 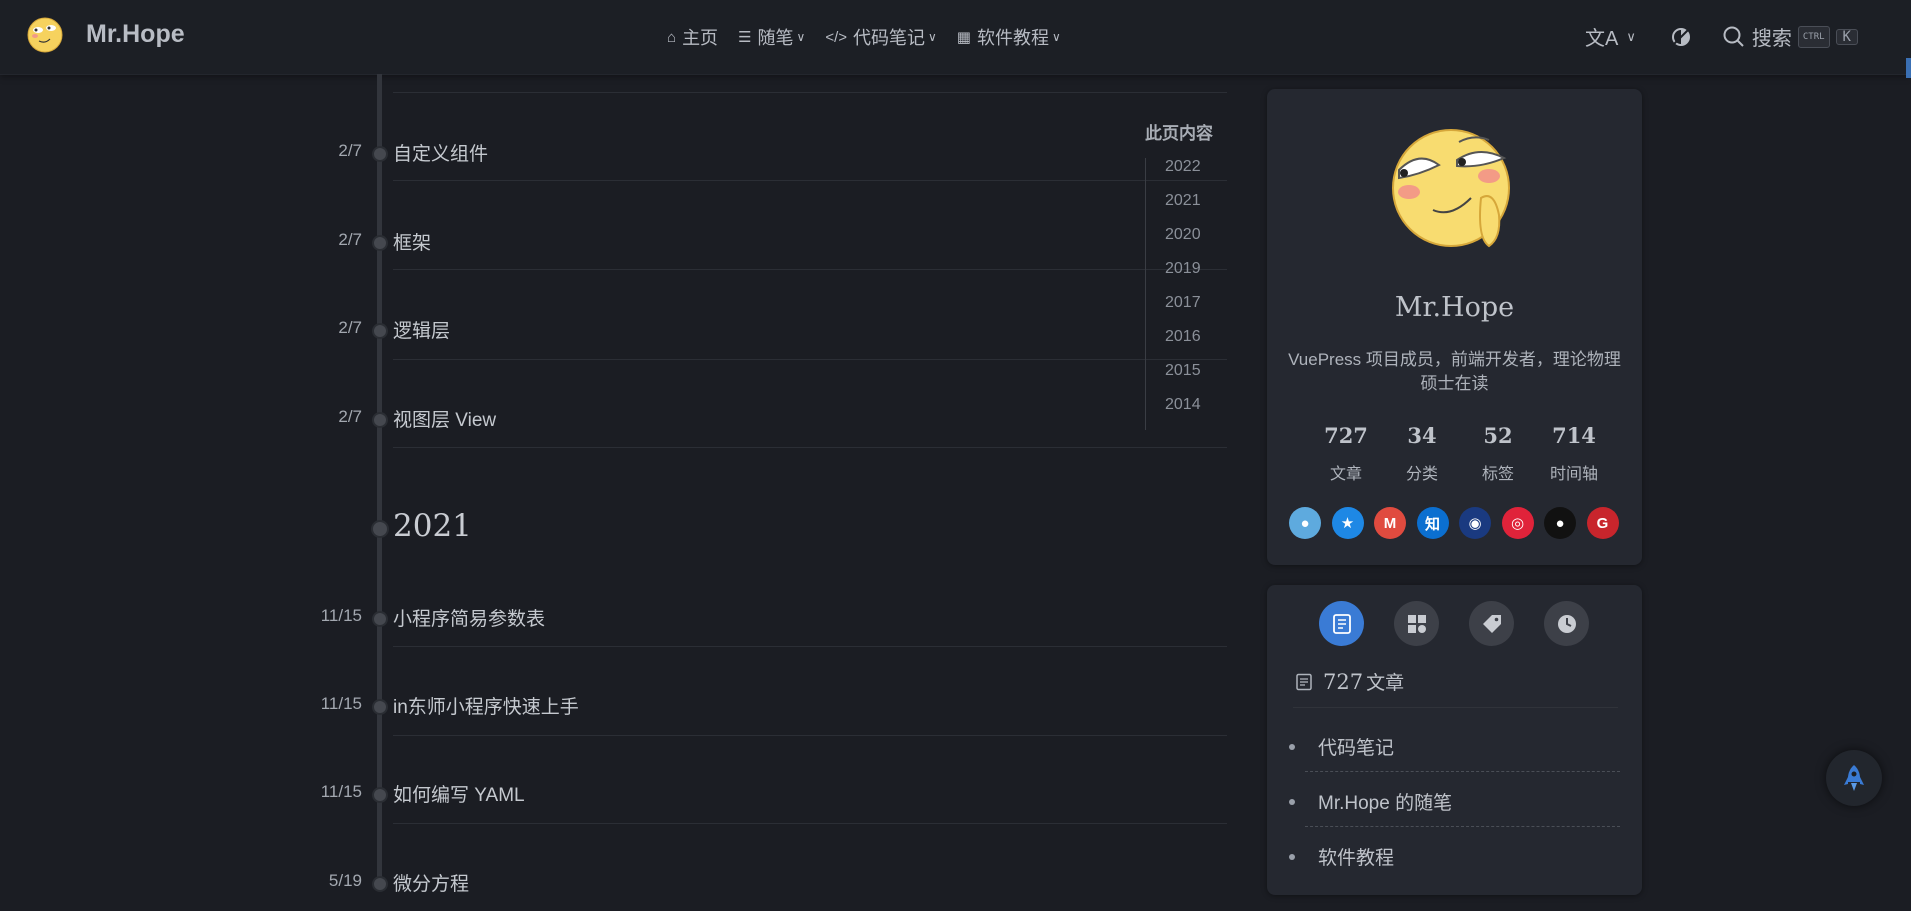 I want to click on stat-number: 727, so click(x=1346, y=435).